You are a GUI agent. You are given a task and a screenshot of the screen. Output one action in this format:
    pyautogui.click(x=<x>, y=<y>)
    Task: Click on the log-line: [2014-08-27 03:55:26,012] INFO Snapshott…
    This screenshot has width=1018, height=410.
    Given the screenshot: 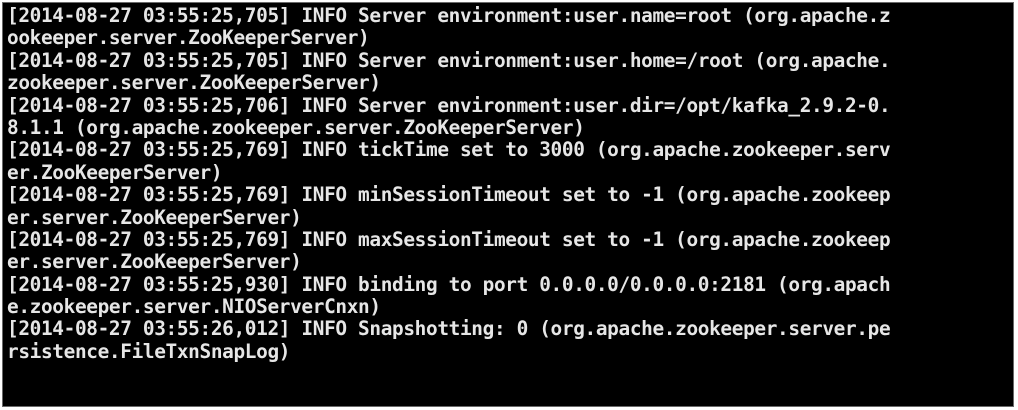 What is the action you would take?
    pyautogui.click(x=449, y=329)
    